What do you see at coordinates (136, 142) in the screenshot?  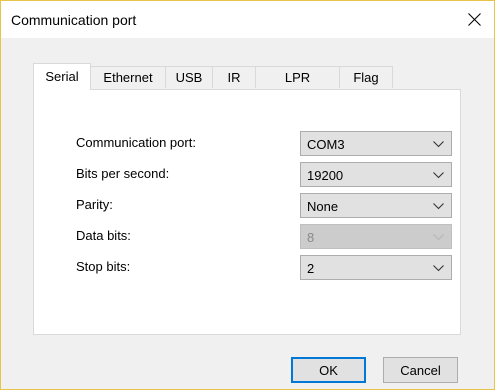 I see `communication-port-label: Communication port:` at bounding box center [136, 142].